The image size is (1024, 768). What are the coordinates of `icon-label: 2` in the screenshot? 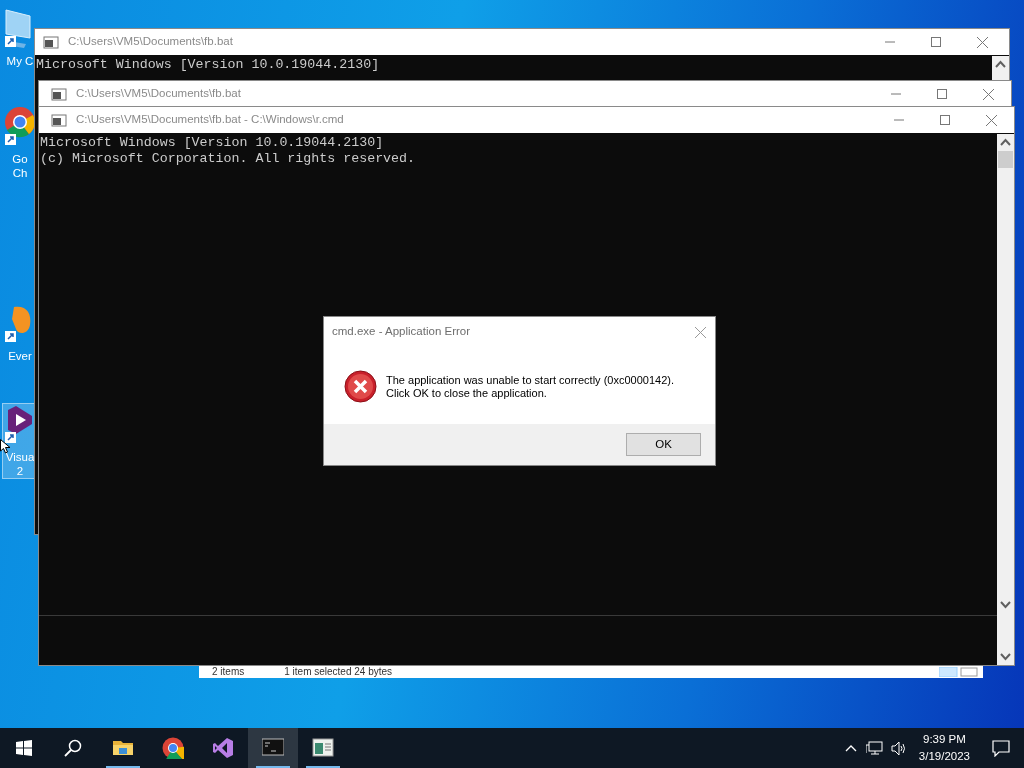 It's located at (20, 471).